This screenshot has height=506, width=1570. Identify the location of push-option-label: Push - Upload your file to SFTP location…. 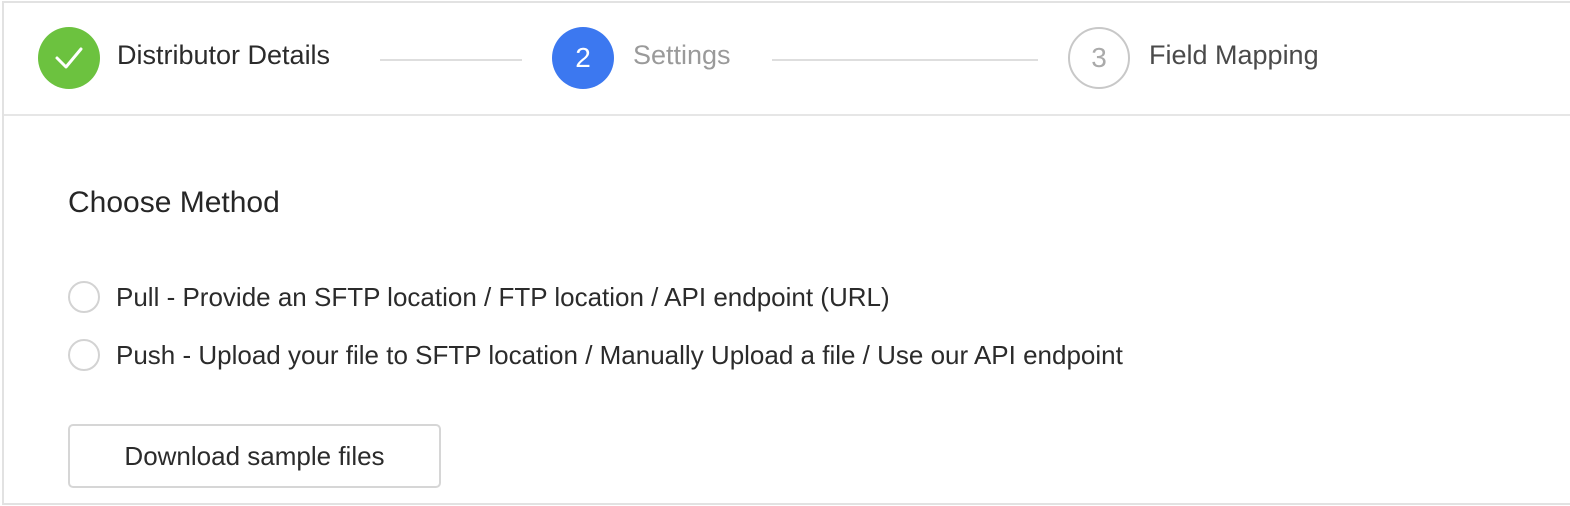
(619, 355).